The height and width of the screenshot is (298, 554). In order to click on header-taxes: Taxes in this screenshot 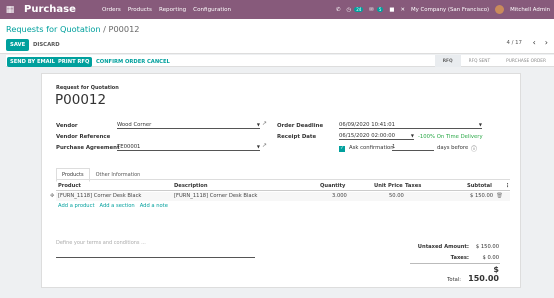, I will do `click(413, 186)`.